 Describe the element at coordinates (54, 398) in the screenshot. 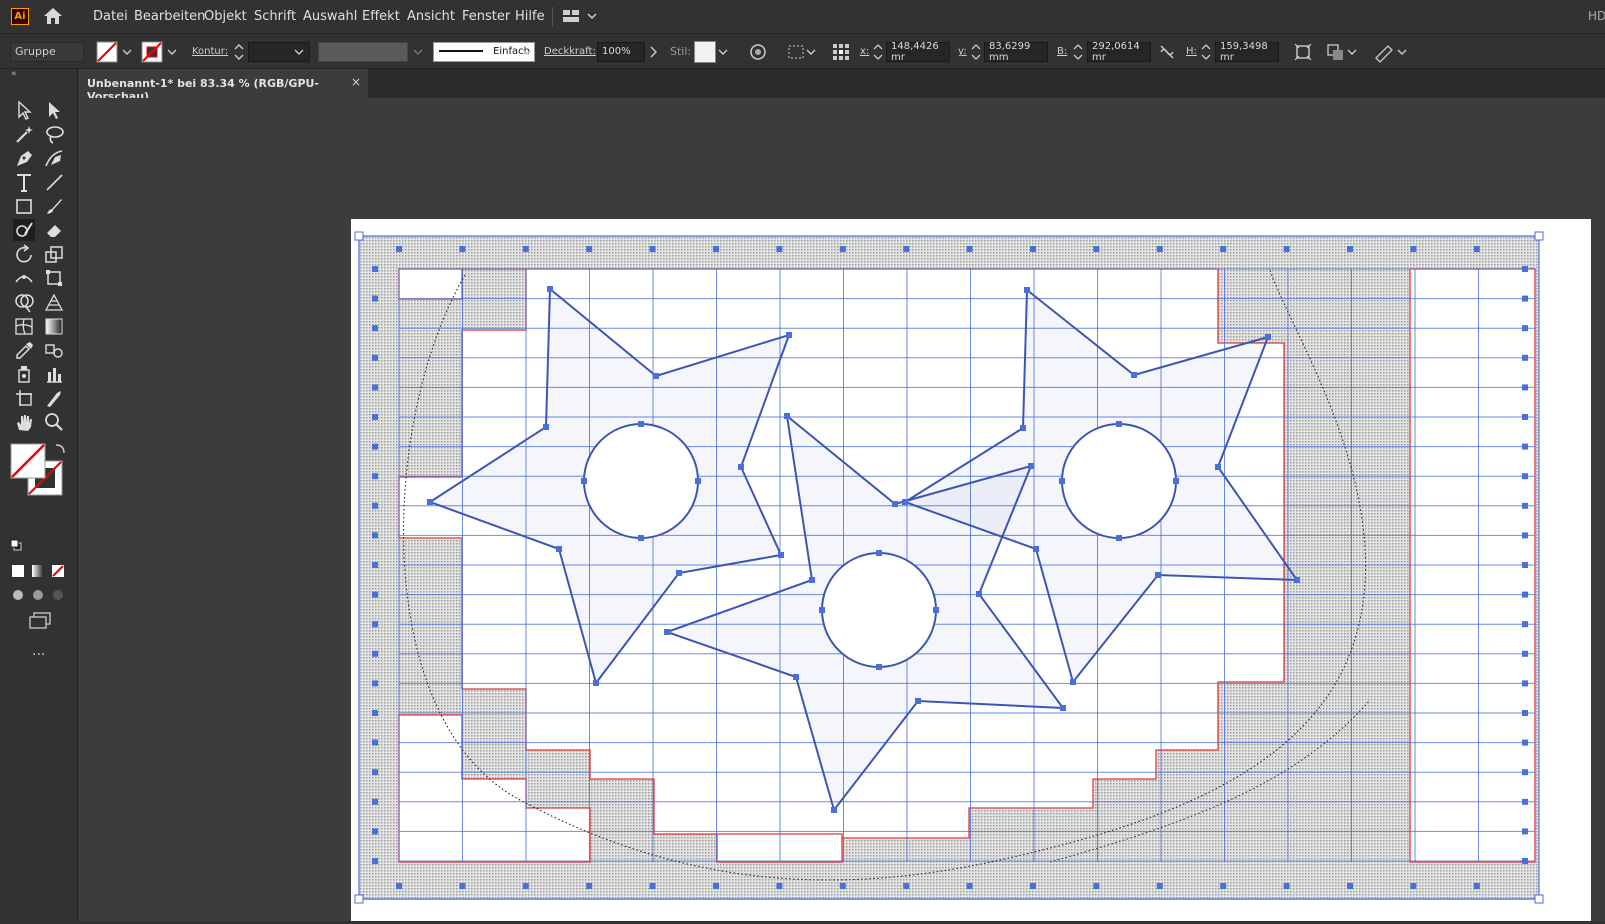

I see `slice-icon` at that location.